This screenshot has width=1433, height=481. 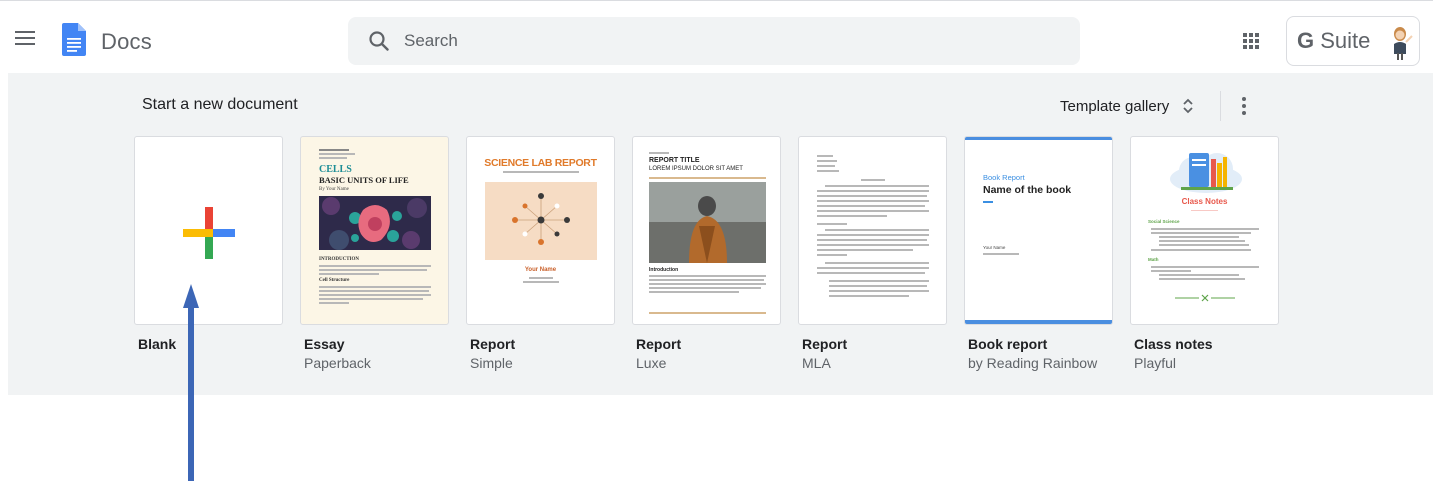 What do you see at coordinates (364, 180) in the screenshot?
I see `essay-subheading: BASIC UNITS OF LIFE` at bounding box center [364, 180].